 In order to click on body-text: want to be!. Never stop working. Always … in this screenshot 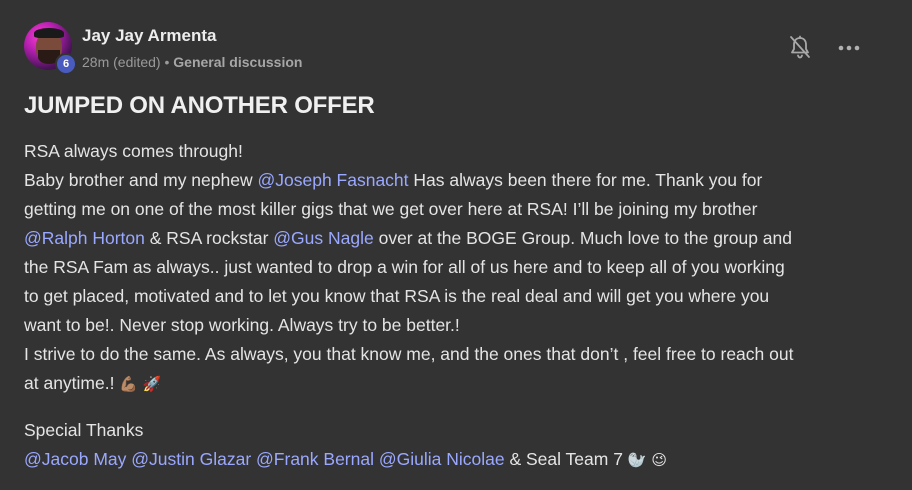, I will do `click(242, 325)`.